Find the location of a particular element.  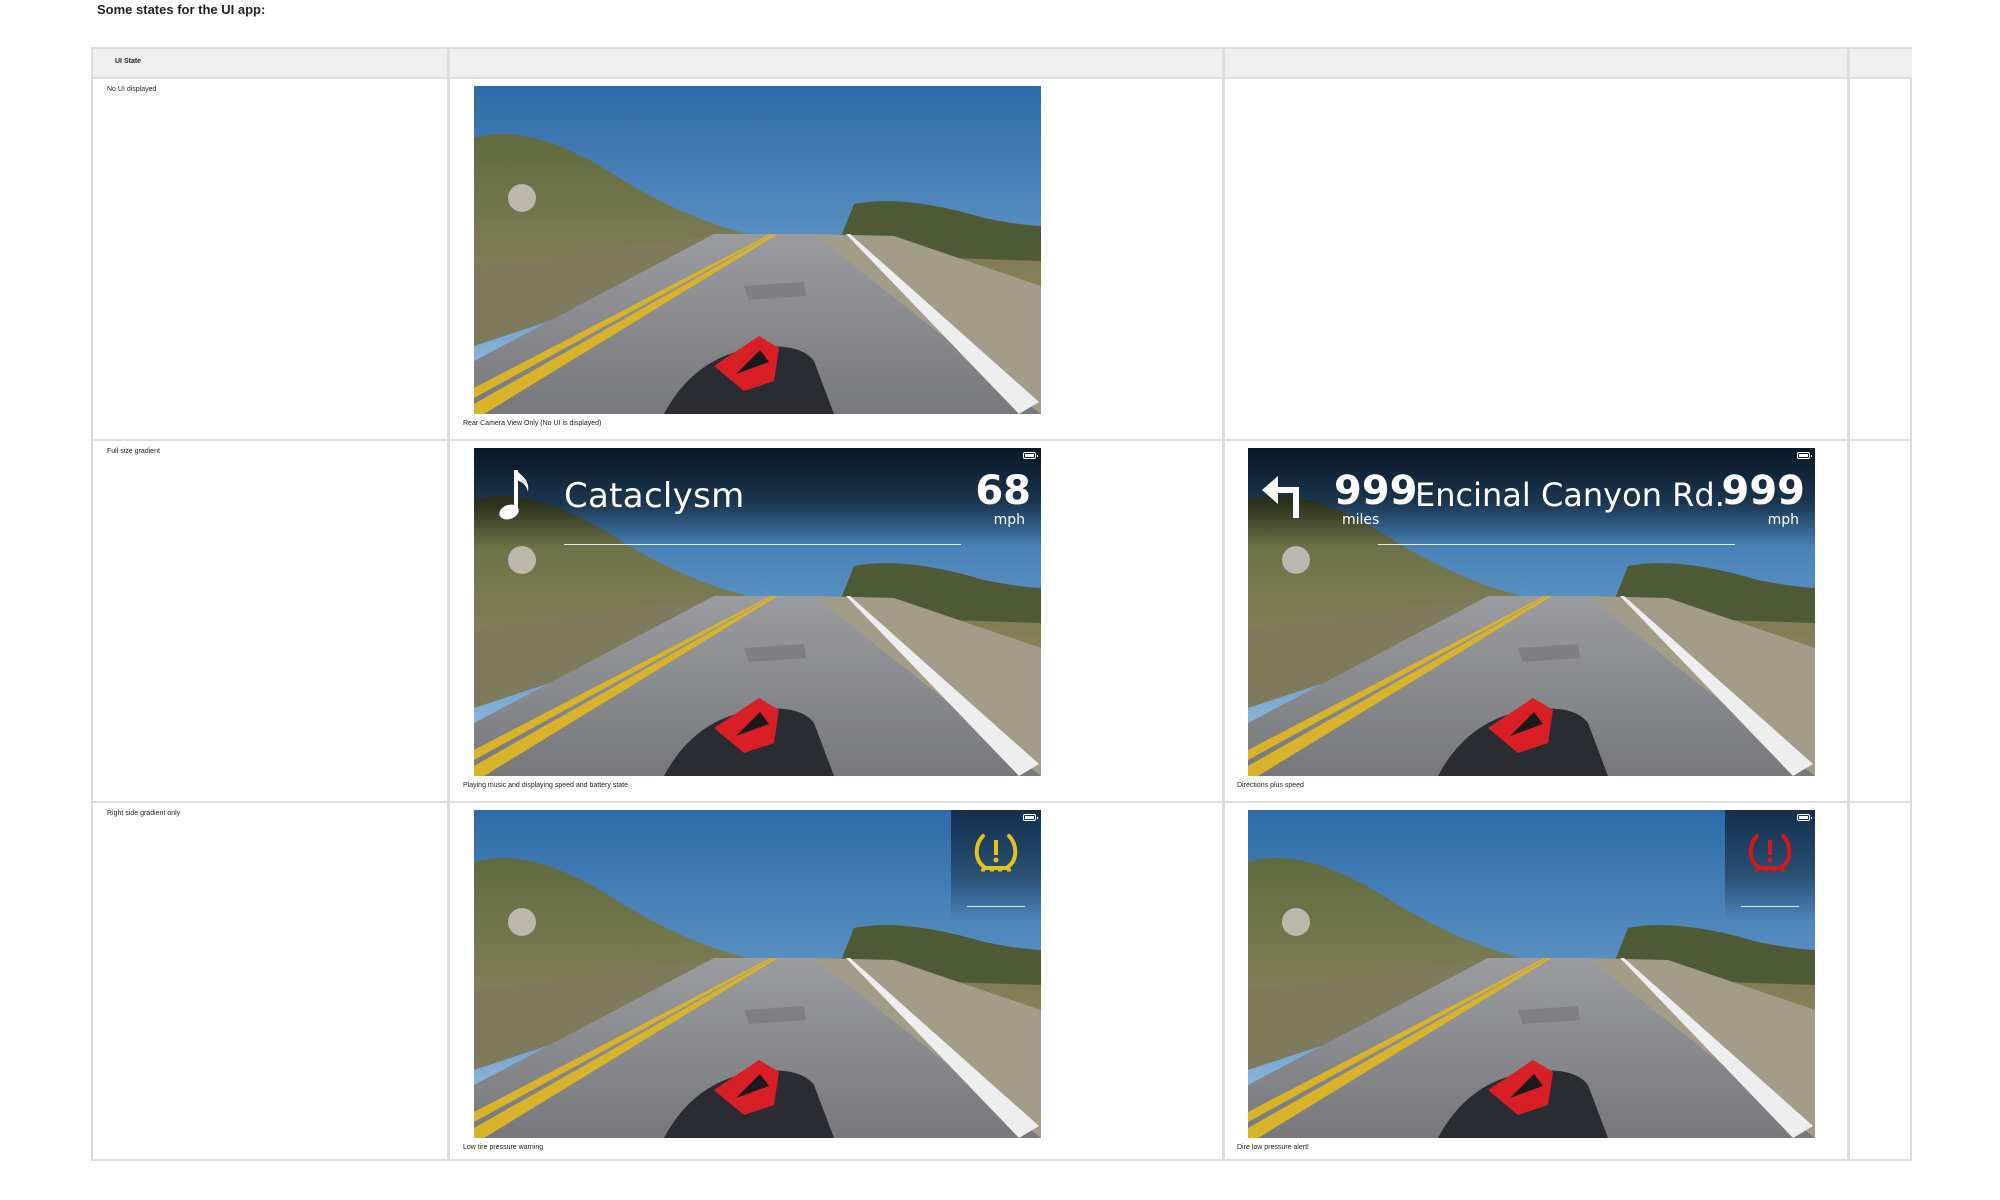

tire-pressure-warning-icon is located at coordinates (996, 853).